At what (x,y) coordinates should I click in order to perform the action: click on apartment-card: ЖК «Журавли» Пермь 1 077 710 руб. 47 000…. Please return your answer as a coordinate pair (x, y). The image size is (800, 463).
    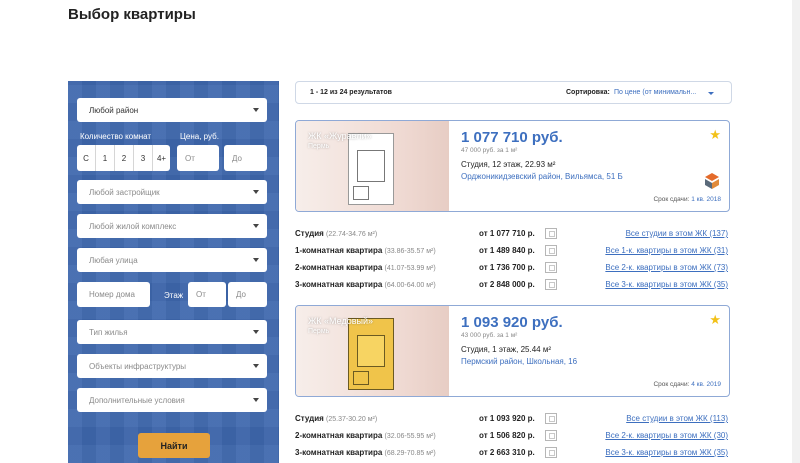
    Looking at the image, I should click on (512, 166).